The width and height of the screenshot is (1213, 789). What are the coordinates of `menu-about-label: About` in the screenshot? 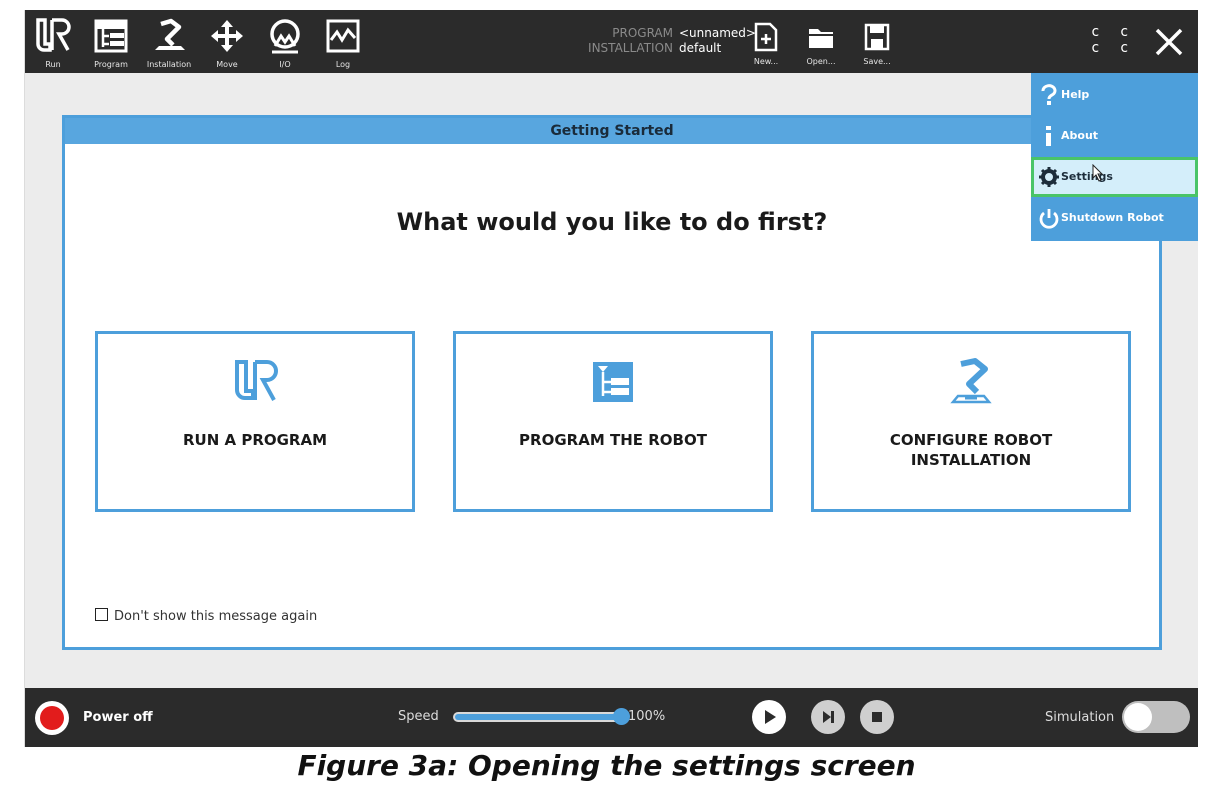 It's located at (1080, 135).